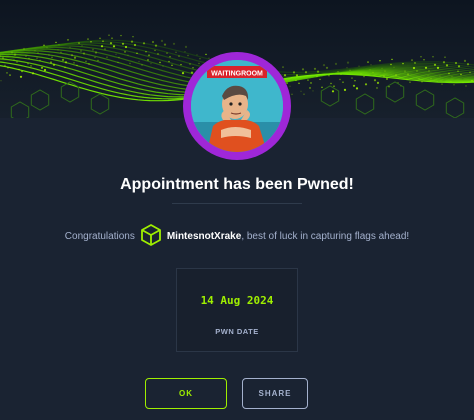 This screenshot has height=420, width=474. What do you see at coordinates (237, 203) in the screenshot?
I see `title-divider` at bounding box center [237, 203].